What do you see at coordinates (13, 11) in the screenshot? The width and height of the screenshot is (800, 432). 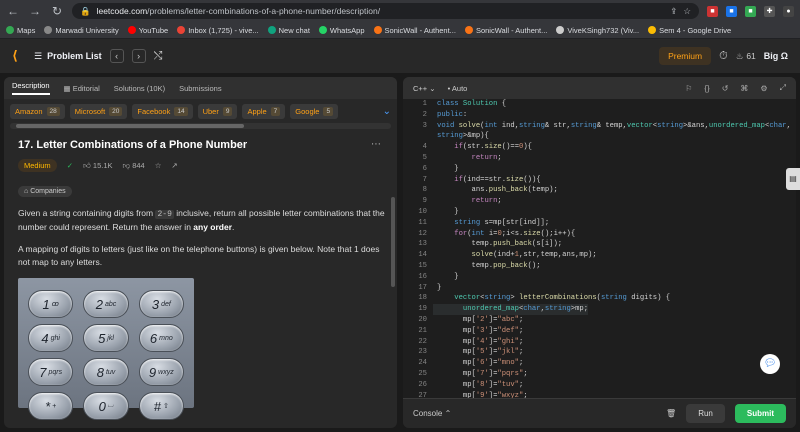 I see `back-icon: ←` at bounding box center [13, 11].